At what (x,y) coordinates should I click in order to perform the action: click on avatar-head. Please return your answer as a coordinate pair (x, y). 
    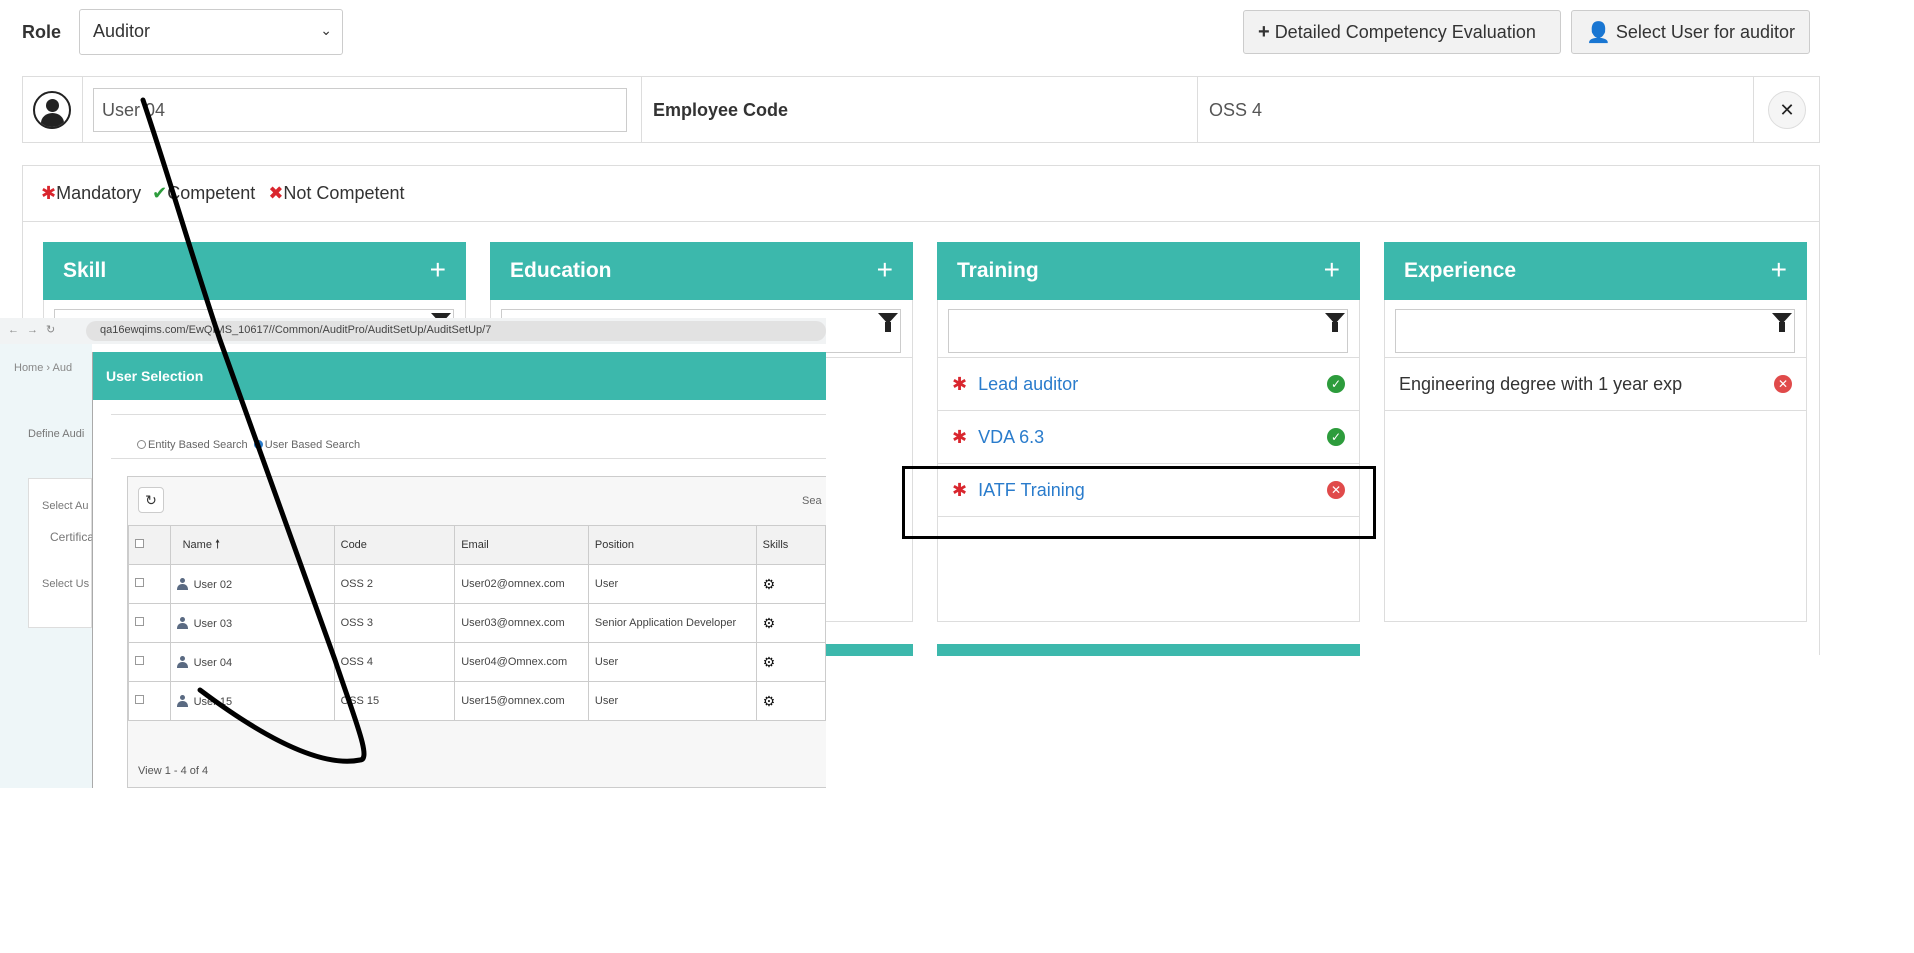
    Looking at the image, I should click on (52, 105).